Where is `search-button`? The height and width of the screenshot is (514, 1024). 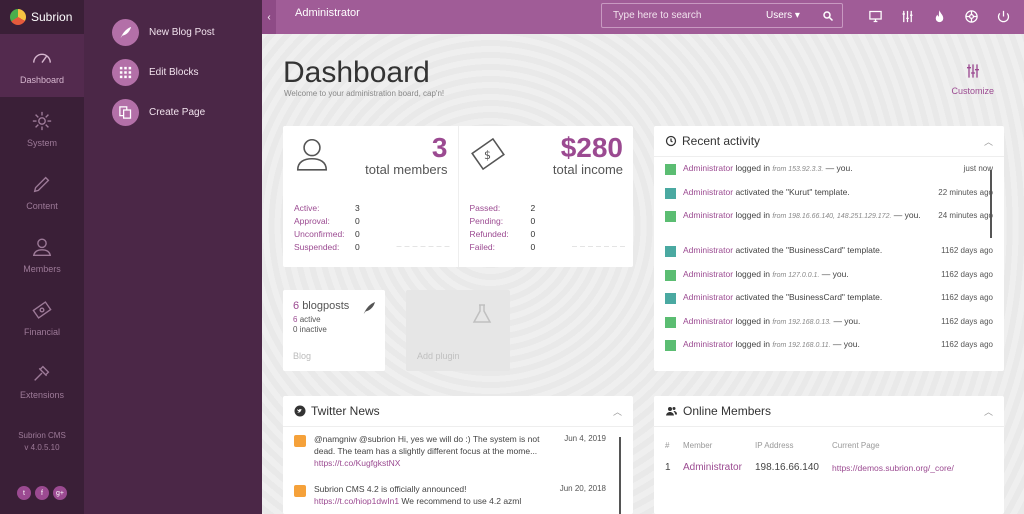 search-button is located at coordinates (828, 16).